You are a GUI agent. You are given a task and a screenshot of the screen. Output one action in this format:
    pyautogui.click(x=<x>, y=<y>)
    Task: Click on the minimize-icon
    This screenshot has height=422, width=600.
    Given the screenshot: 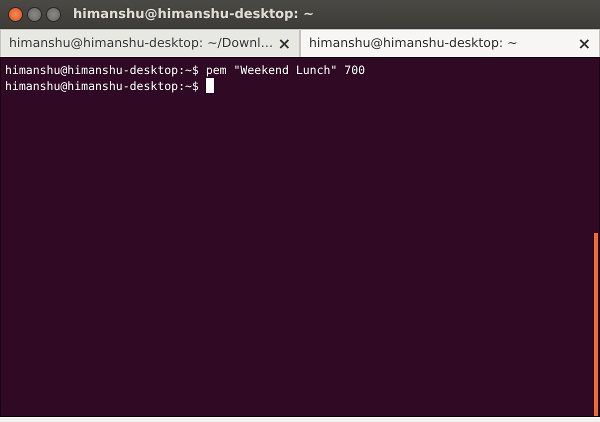 What is the action you would take?
    pyautogui.click(x=34, y=14)
    